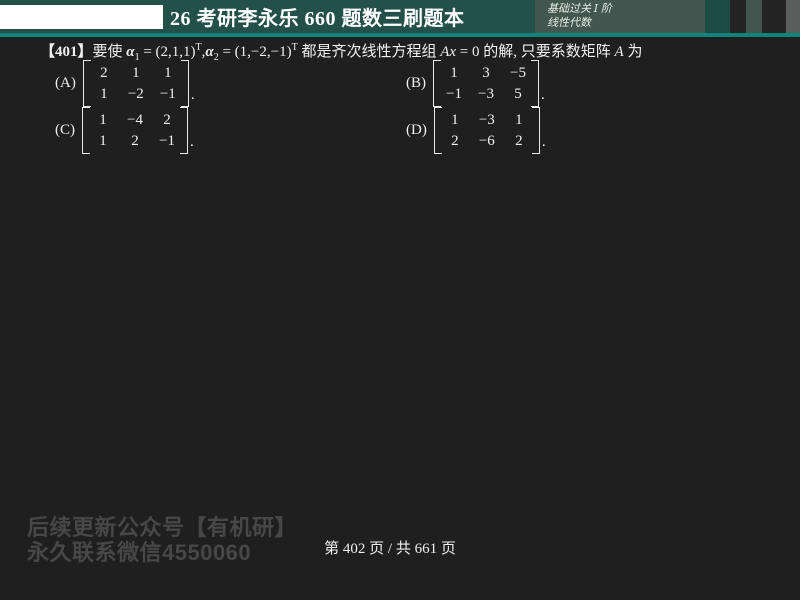  I want to click on option-b: (B) 1 3 −5 −1 −3 5 ., so click(475, 83).